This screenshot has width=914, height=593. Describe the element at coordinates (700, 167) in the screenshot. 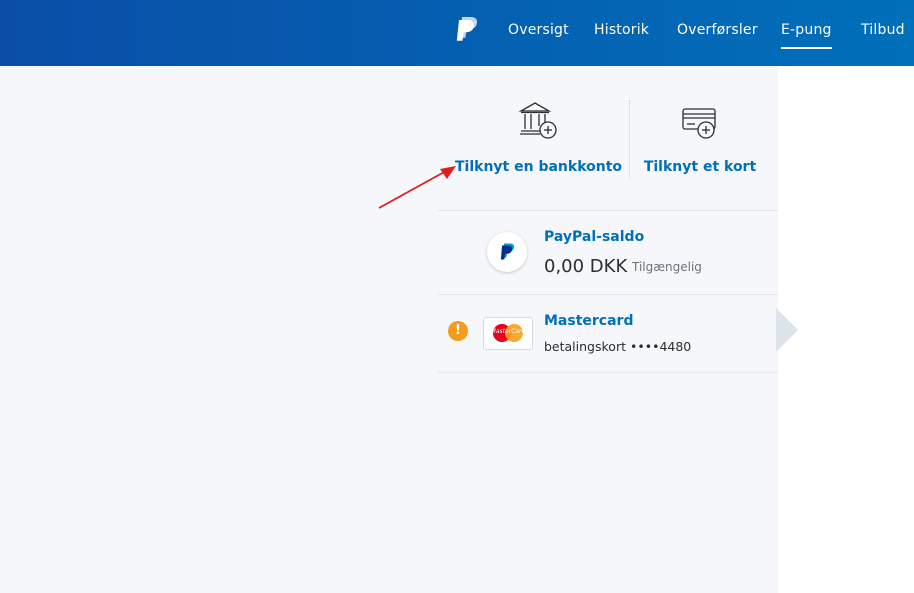

I see `link-card-label: Tilknyt et kort` at that location.